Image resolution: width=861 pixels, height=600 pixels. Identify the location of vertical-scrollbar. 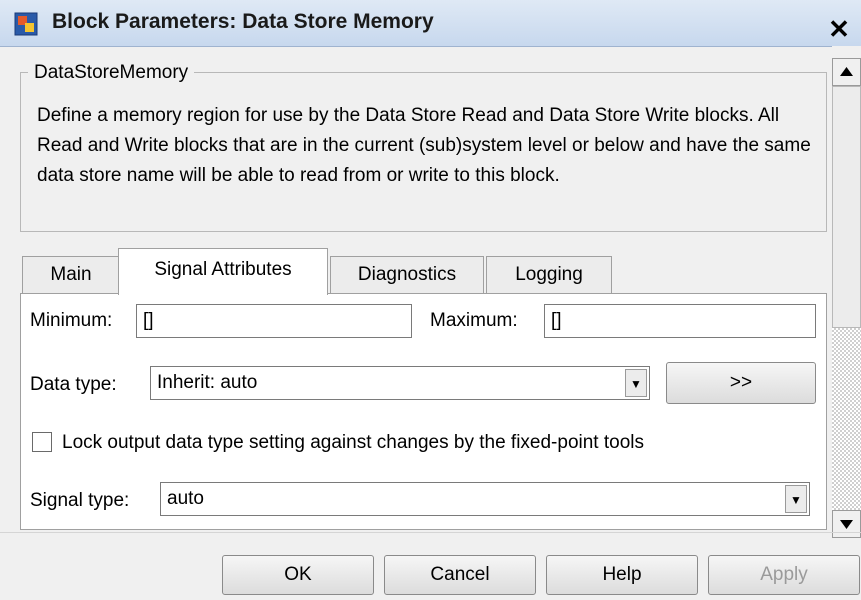
(846, 292).